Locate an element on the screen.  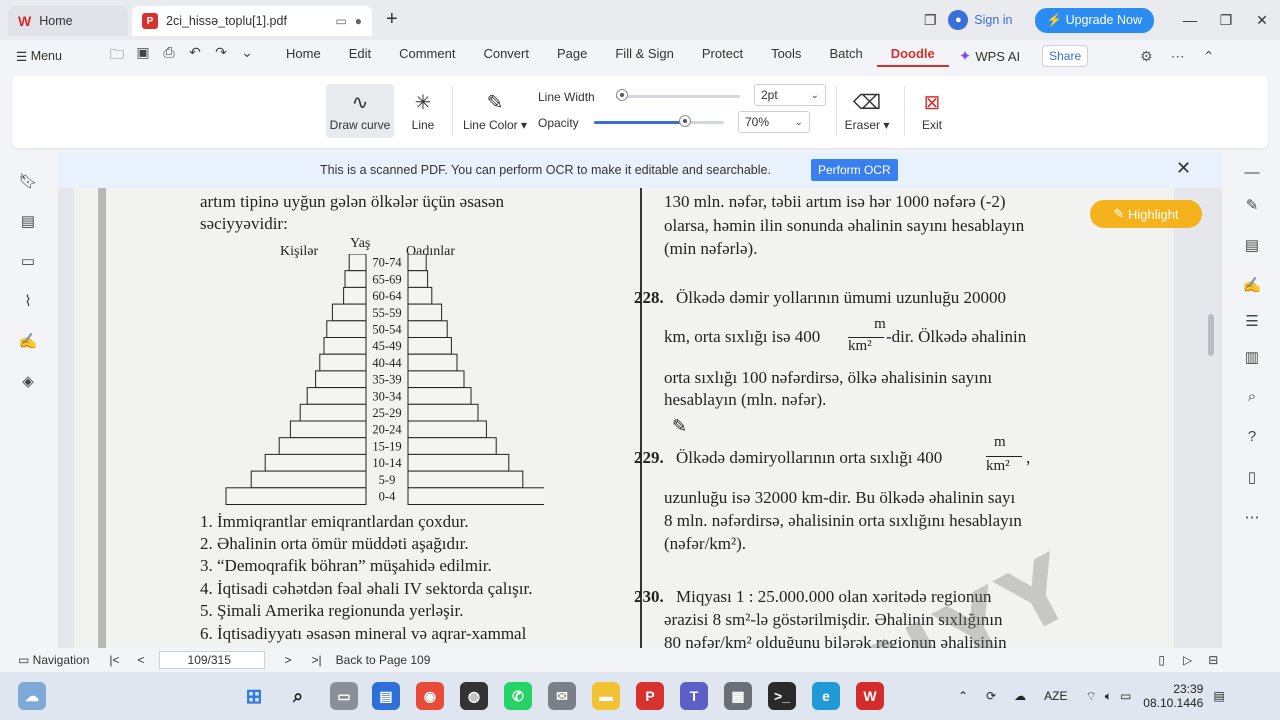
whatsapp-icon: ✆ is located at coordinates (518, 696).